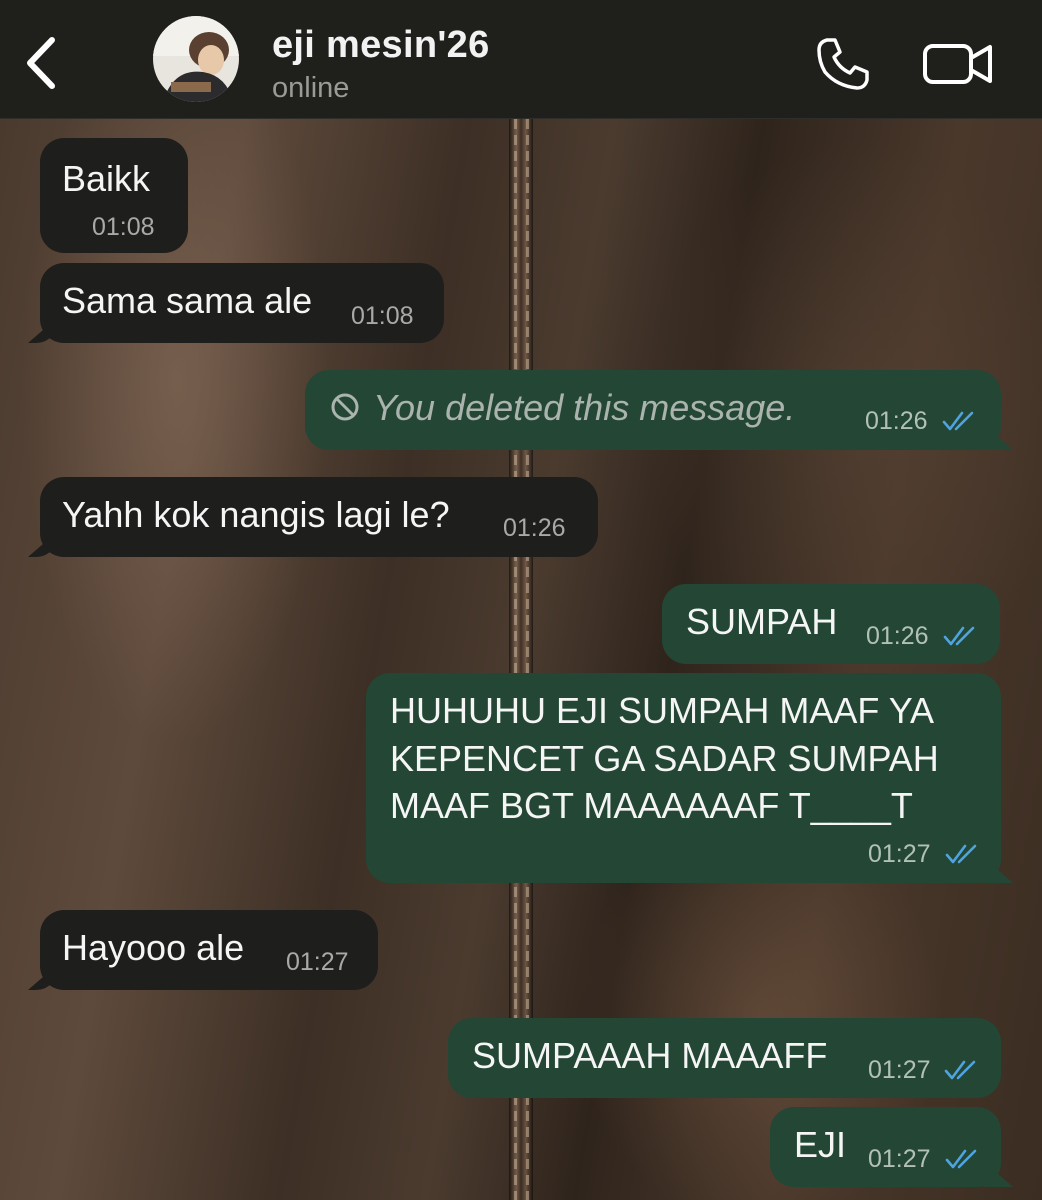 This screenshot has width=1042, height=1200. What do you see at coordinates (651, 805) in the screenshot?
I see `message-line: MAAF BGT MAAAAAAF T____T` at bounding box center [651, 805].